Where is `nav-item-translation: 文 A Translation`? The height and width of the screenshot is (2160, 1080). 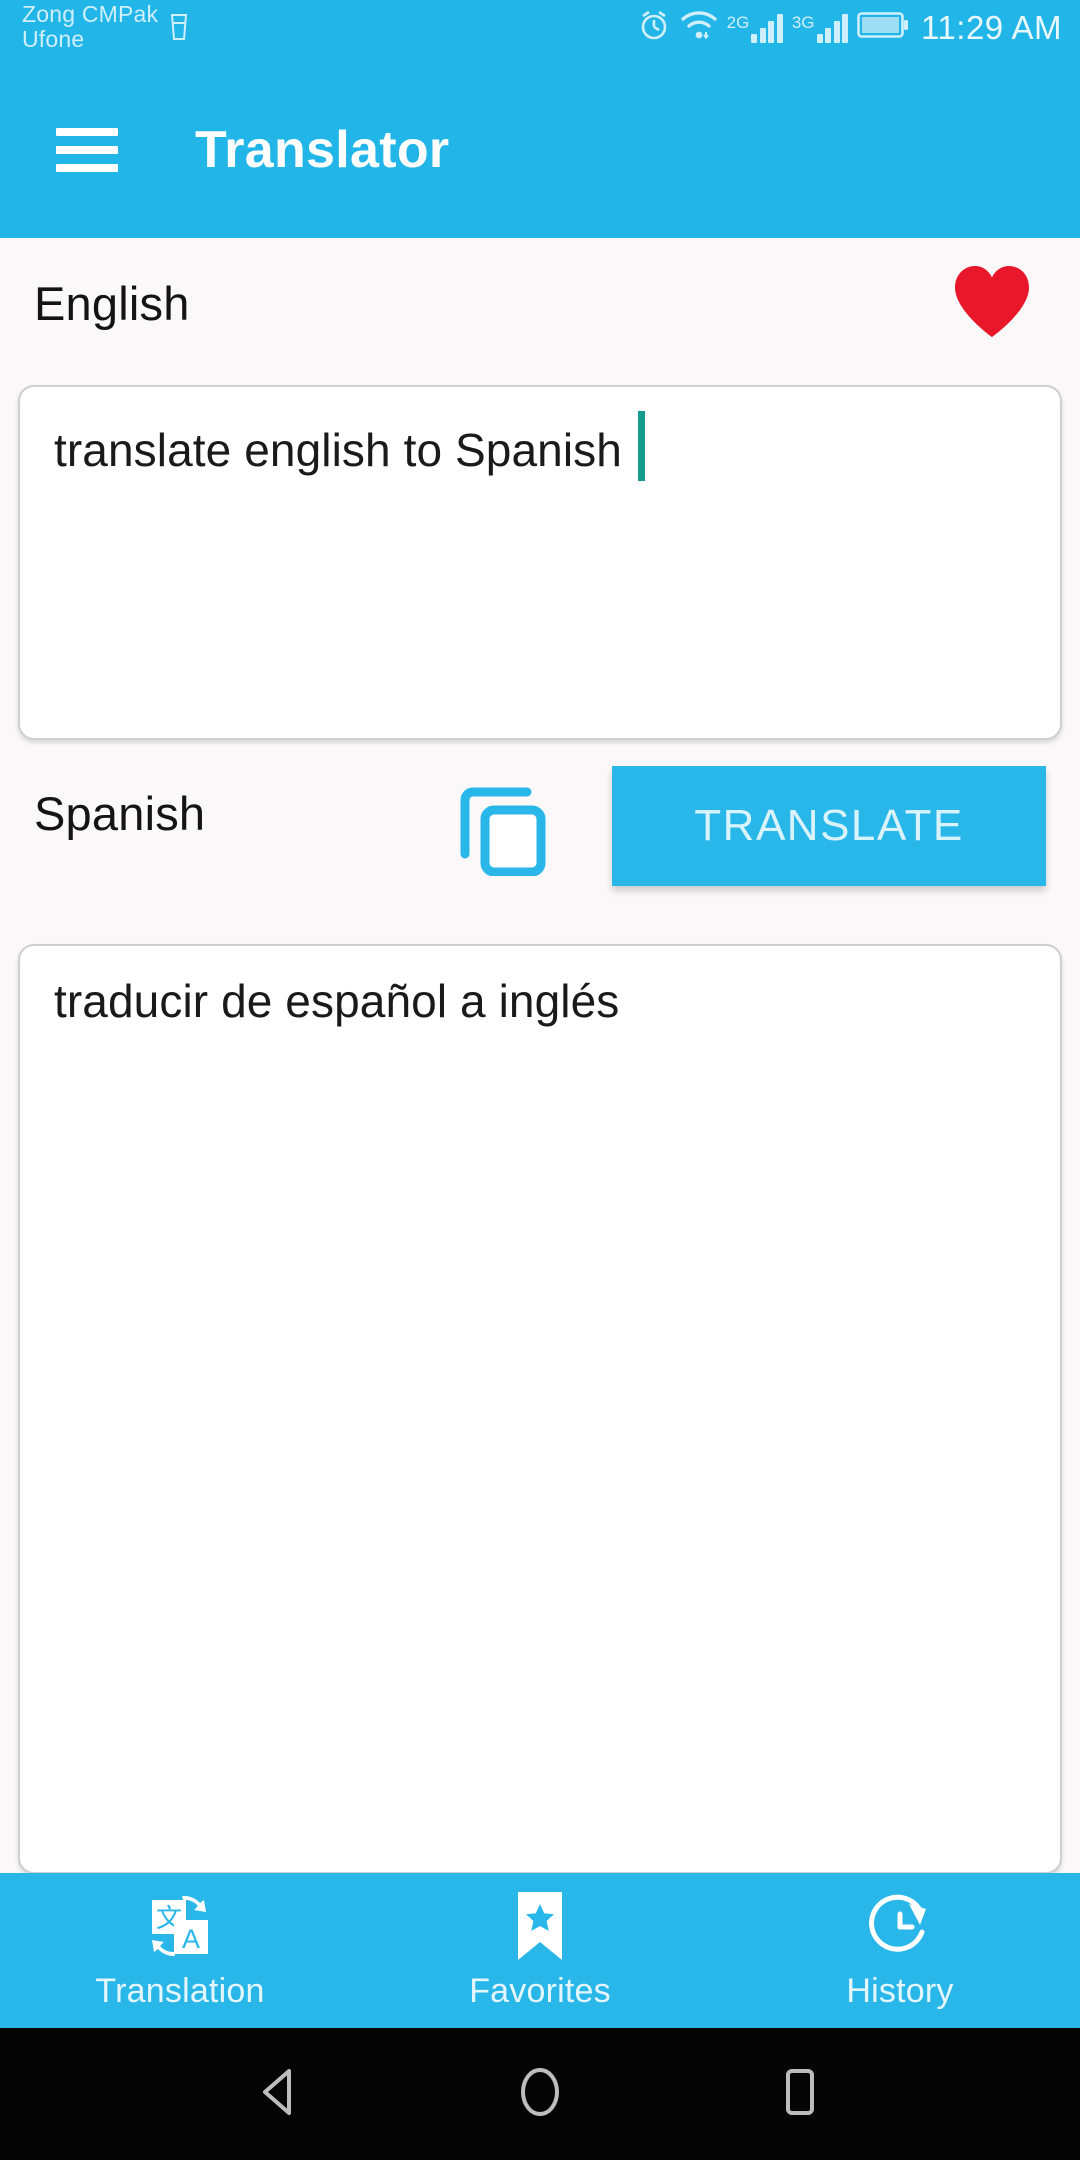 nav-item-translation: 文 A Translation is located at coordinates (180, 1950).